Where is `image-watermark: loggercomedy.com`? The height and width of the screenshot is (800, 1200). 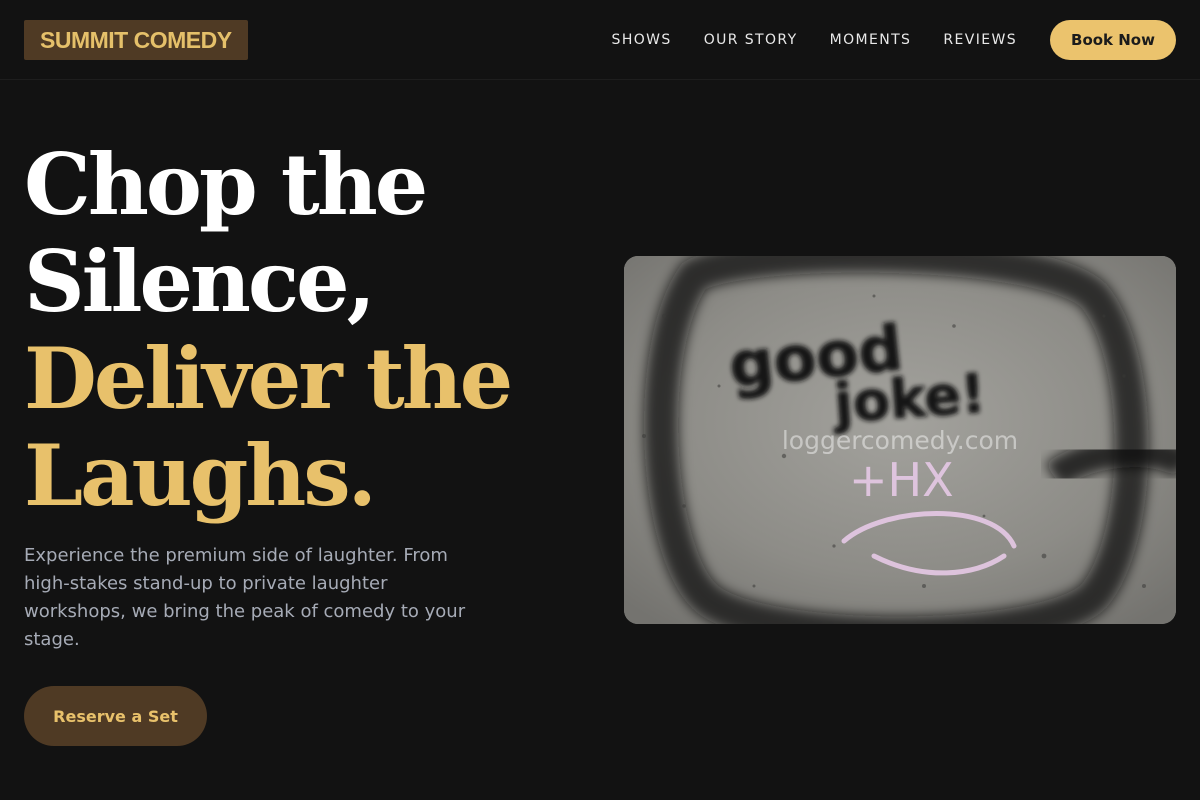 image-watermark: loggercomedy.com is located at coordinates (900, 440).